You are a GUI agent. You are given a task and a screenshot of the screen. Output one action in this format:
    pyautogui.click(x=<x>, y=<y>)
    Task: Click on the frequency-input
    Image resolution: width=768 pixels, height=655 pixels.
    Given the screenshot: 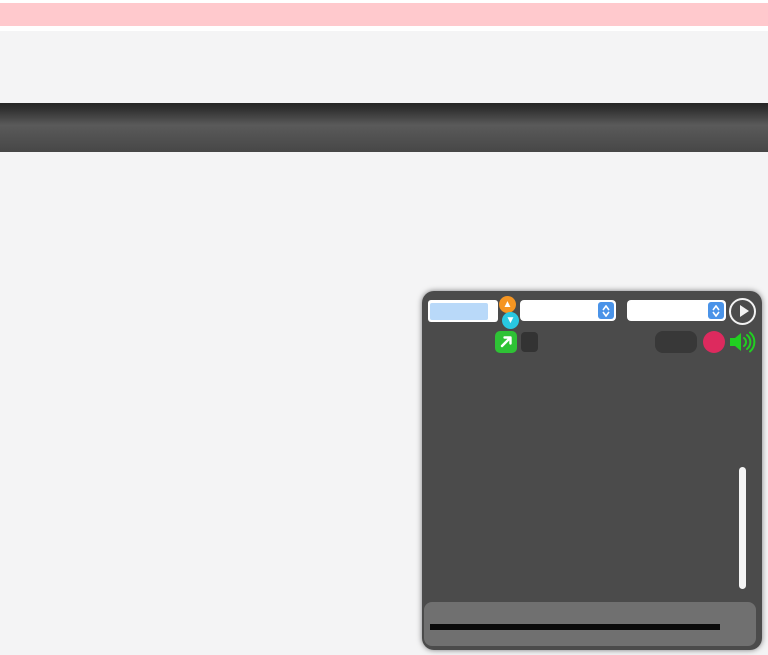 What is the action you would take?
    pyautogui.click(x=463, y=311)
    